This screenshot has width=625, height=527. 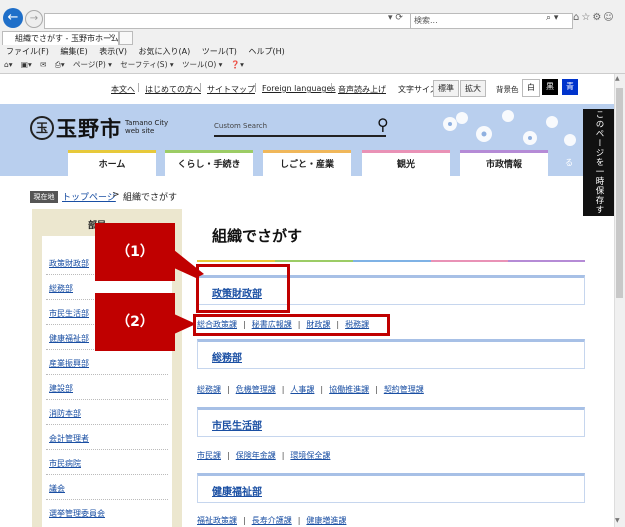 I want to click on back-arrow-icon: ←, so click(x=13, y=18).